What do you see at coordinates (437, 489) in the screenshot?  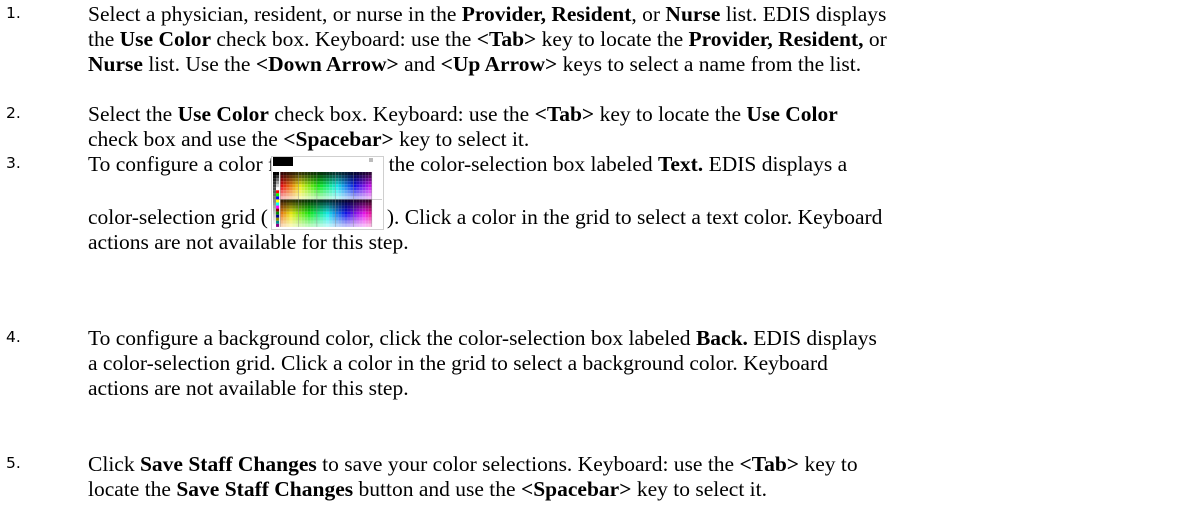 I see `text-segment: button and use the` at bounding box center [437, 489].